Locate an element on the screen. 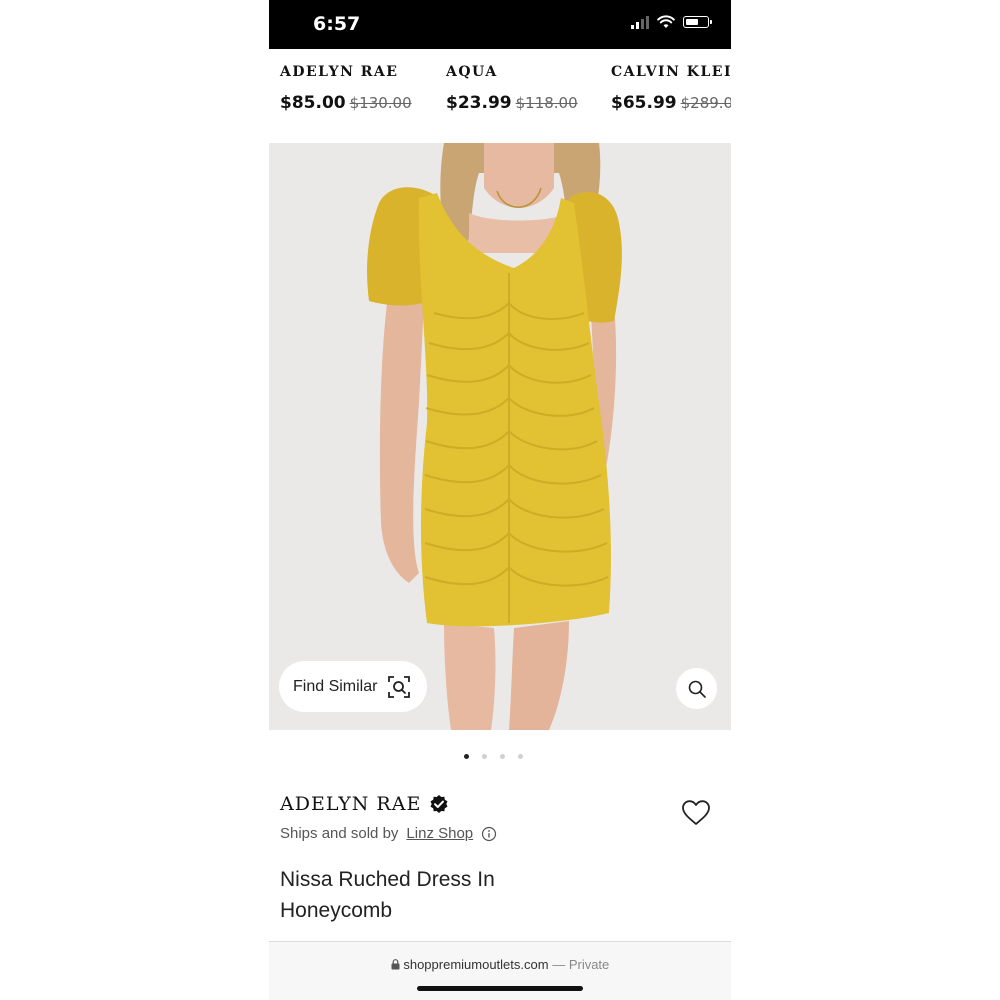  rec-price: $85.00 $130.00 is located at coordinates (346, 103).